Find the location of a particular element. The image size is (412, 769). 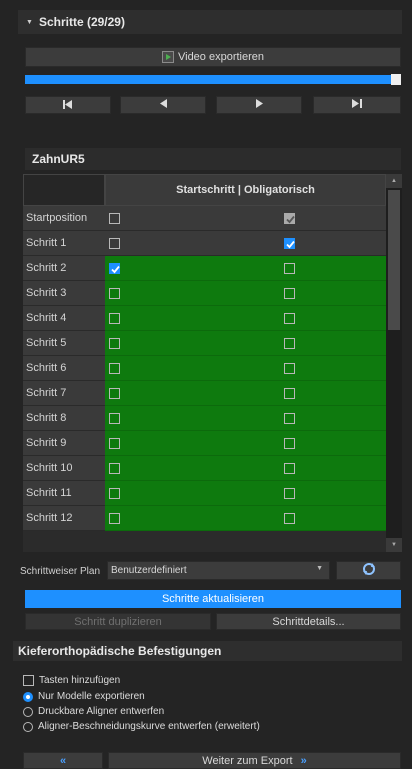

plan-select-value: Benutzerdefiniert is located at coordinates (149, 570).